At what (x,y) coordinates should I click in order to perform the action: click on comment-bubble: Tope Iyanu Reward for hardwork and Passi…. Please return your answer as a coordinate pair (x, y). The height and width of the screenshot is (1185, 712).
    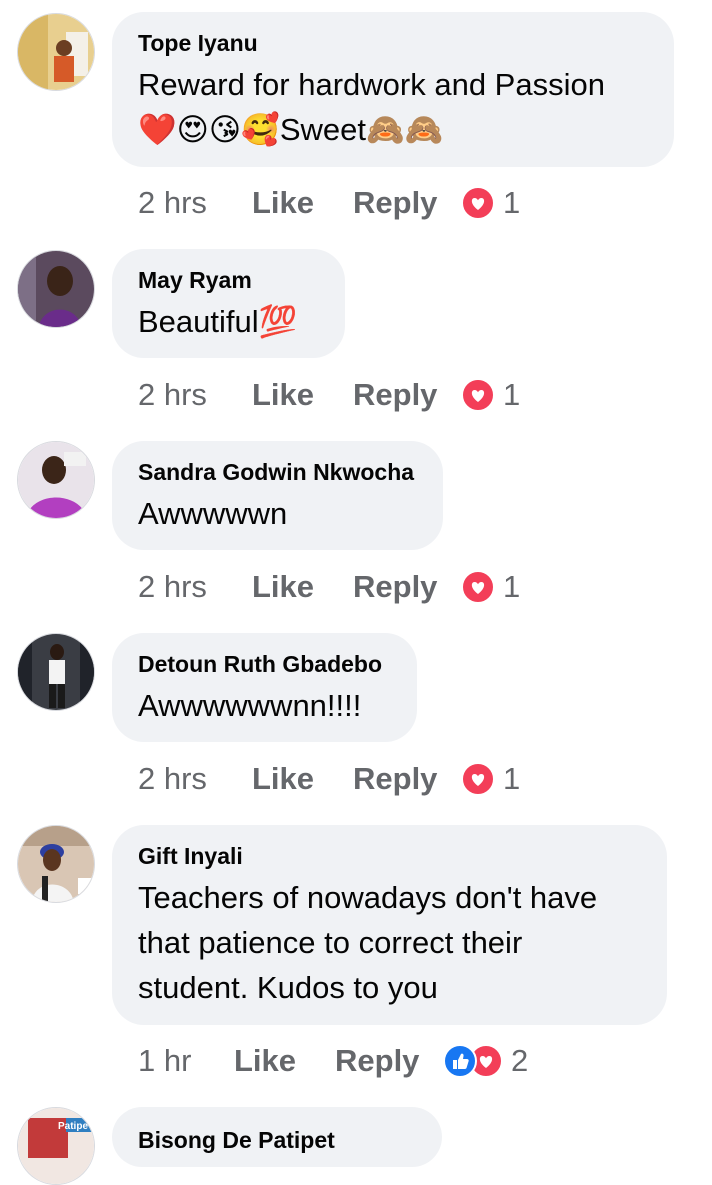
    Looking at the image, I should click on (393, 89).